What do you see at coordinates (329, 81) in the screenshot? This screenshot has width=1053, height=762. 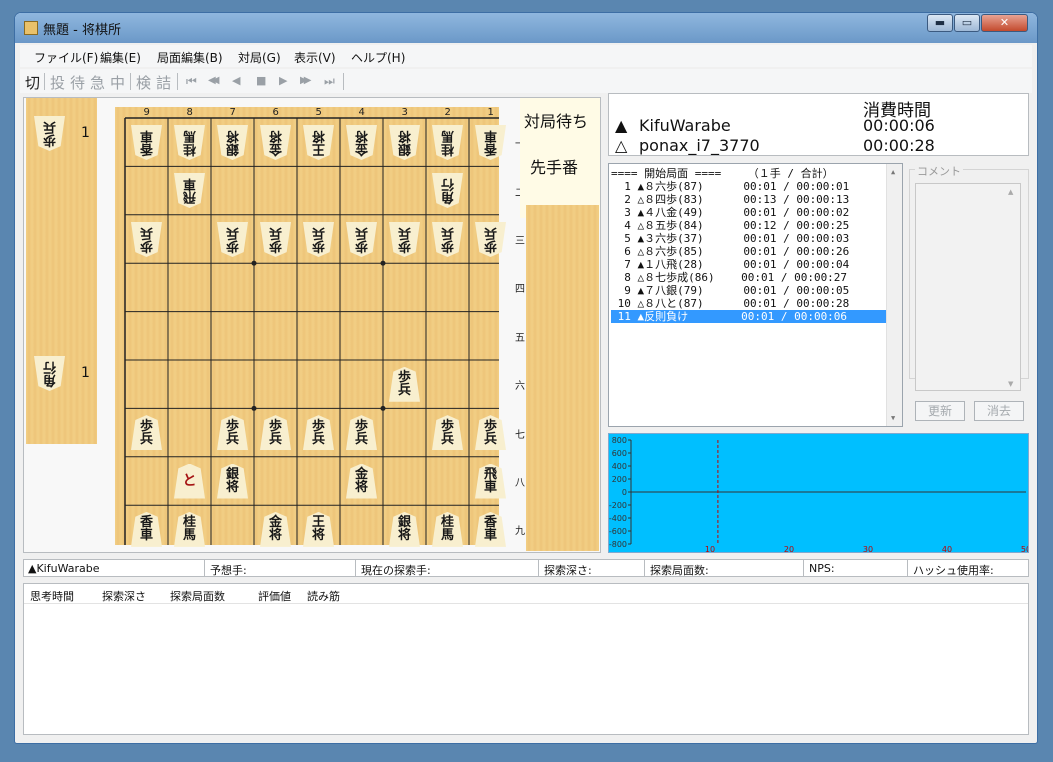 I see `last-move-icon: ⏭` at bounding box center [329, 81].